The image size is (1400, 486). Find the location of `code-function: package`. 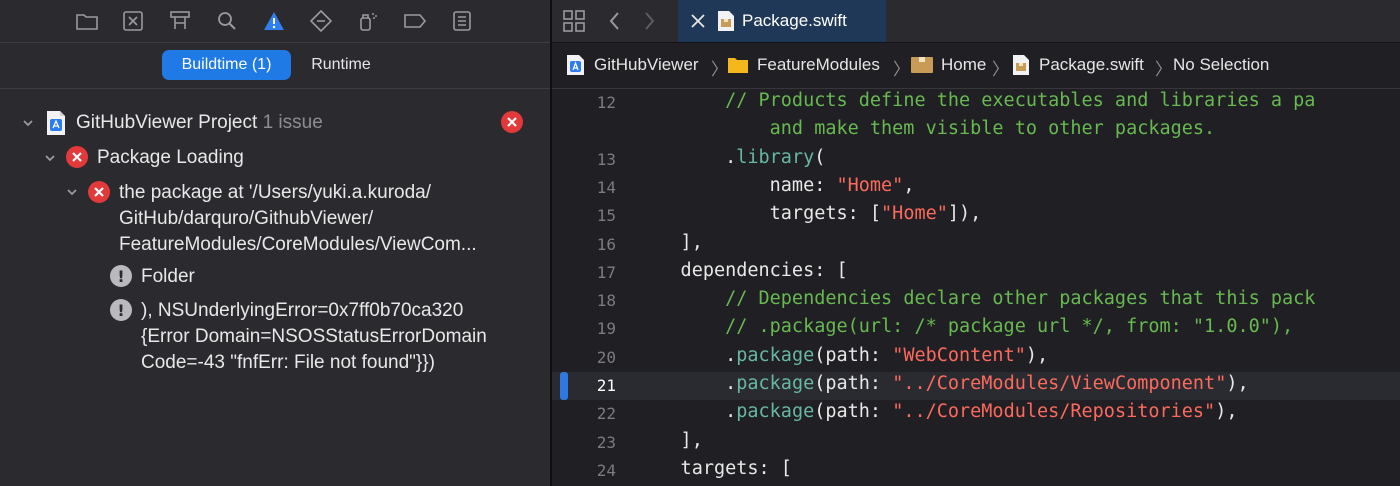

code-function: package is located at coordinates (775, 412).